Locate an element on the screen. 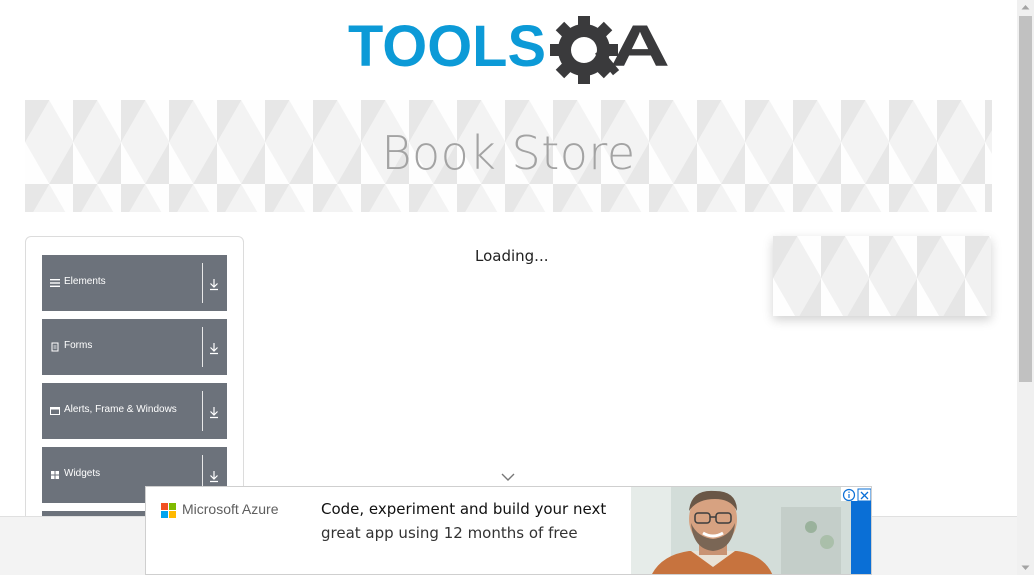  ad-subline: great app using 12 months of free is located at coordinates (449, 533).